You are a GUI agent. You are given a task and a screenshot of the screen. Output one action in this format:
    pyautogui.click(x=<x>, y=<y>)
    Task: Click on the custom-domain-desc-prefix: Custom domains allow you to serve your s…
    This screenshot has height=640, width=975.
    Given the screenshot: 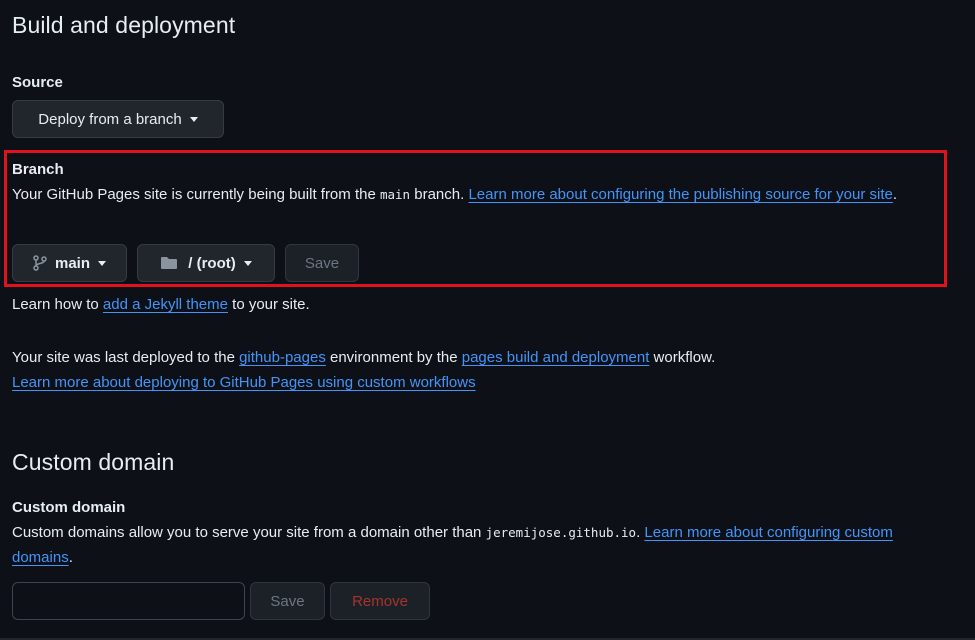 What is the action you would take?
    pyautogui.click(x=249, y=532)
    